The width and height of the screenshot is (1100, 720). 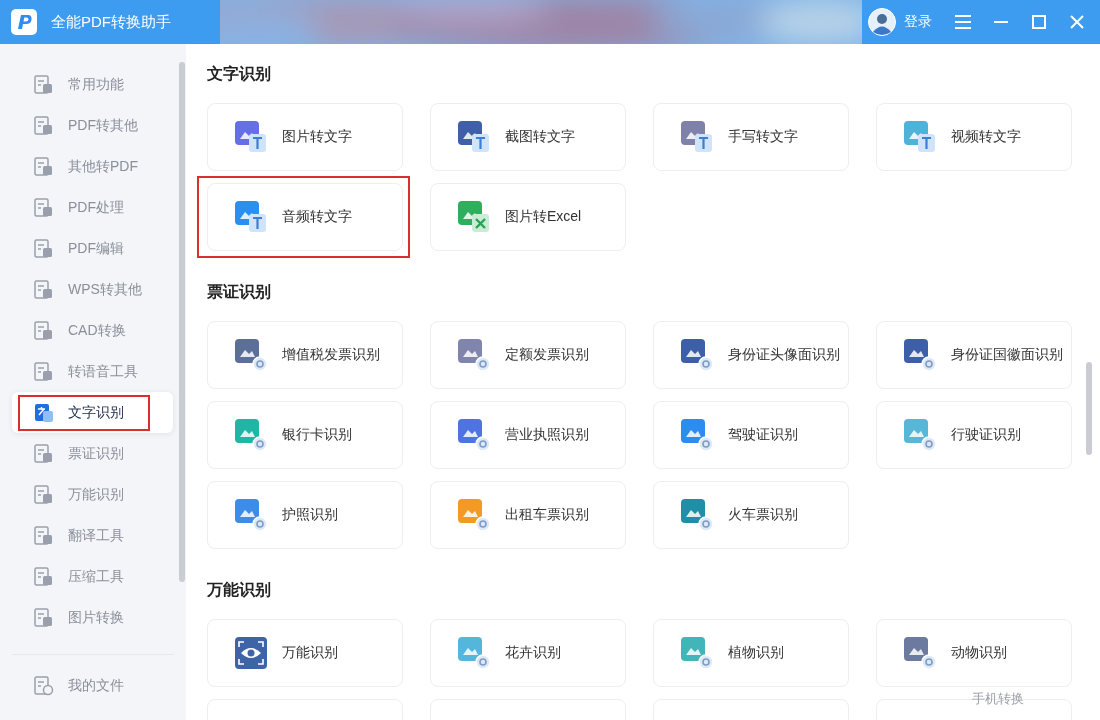 I want to click on feature-card: 身份证头像面识别, so click(x=751, y=355).